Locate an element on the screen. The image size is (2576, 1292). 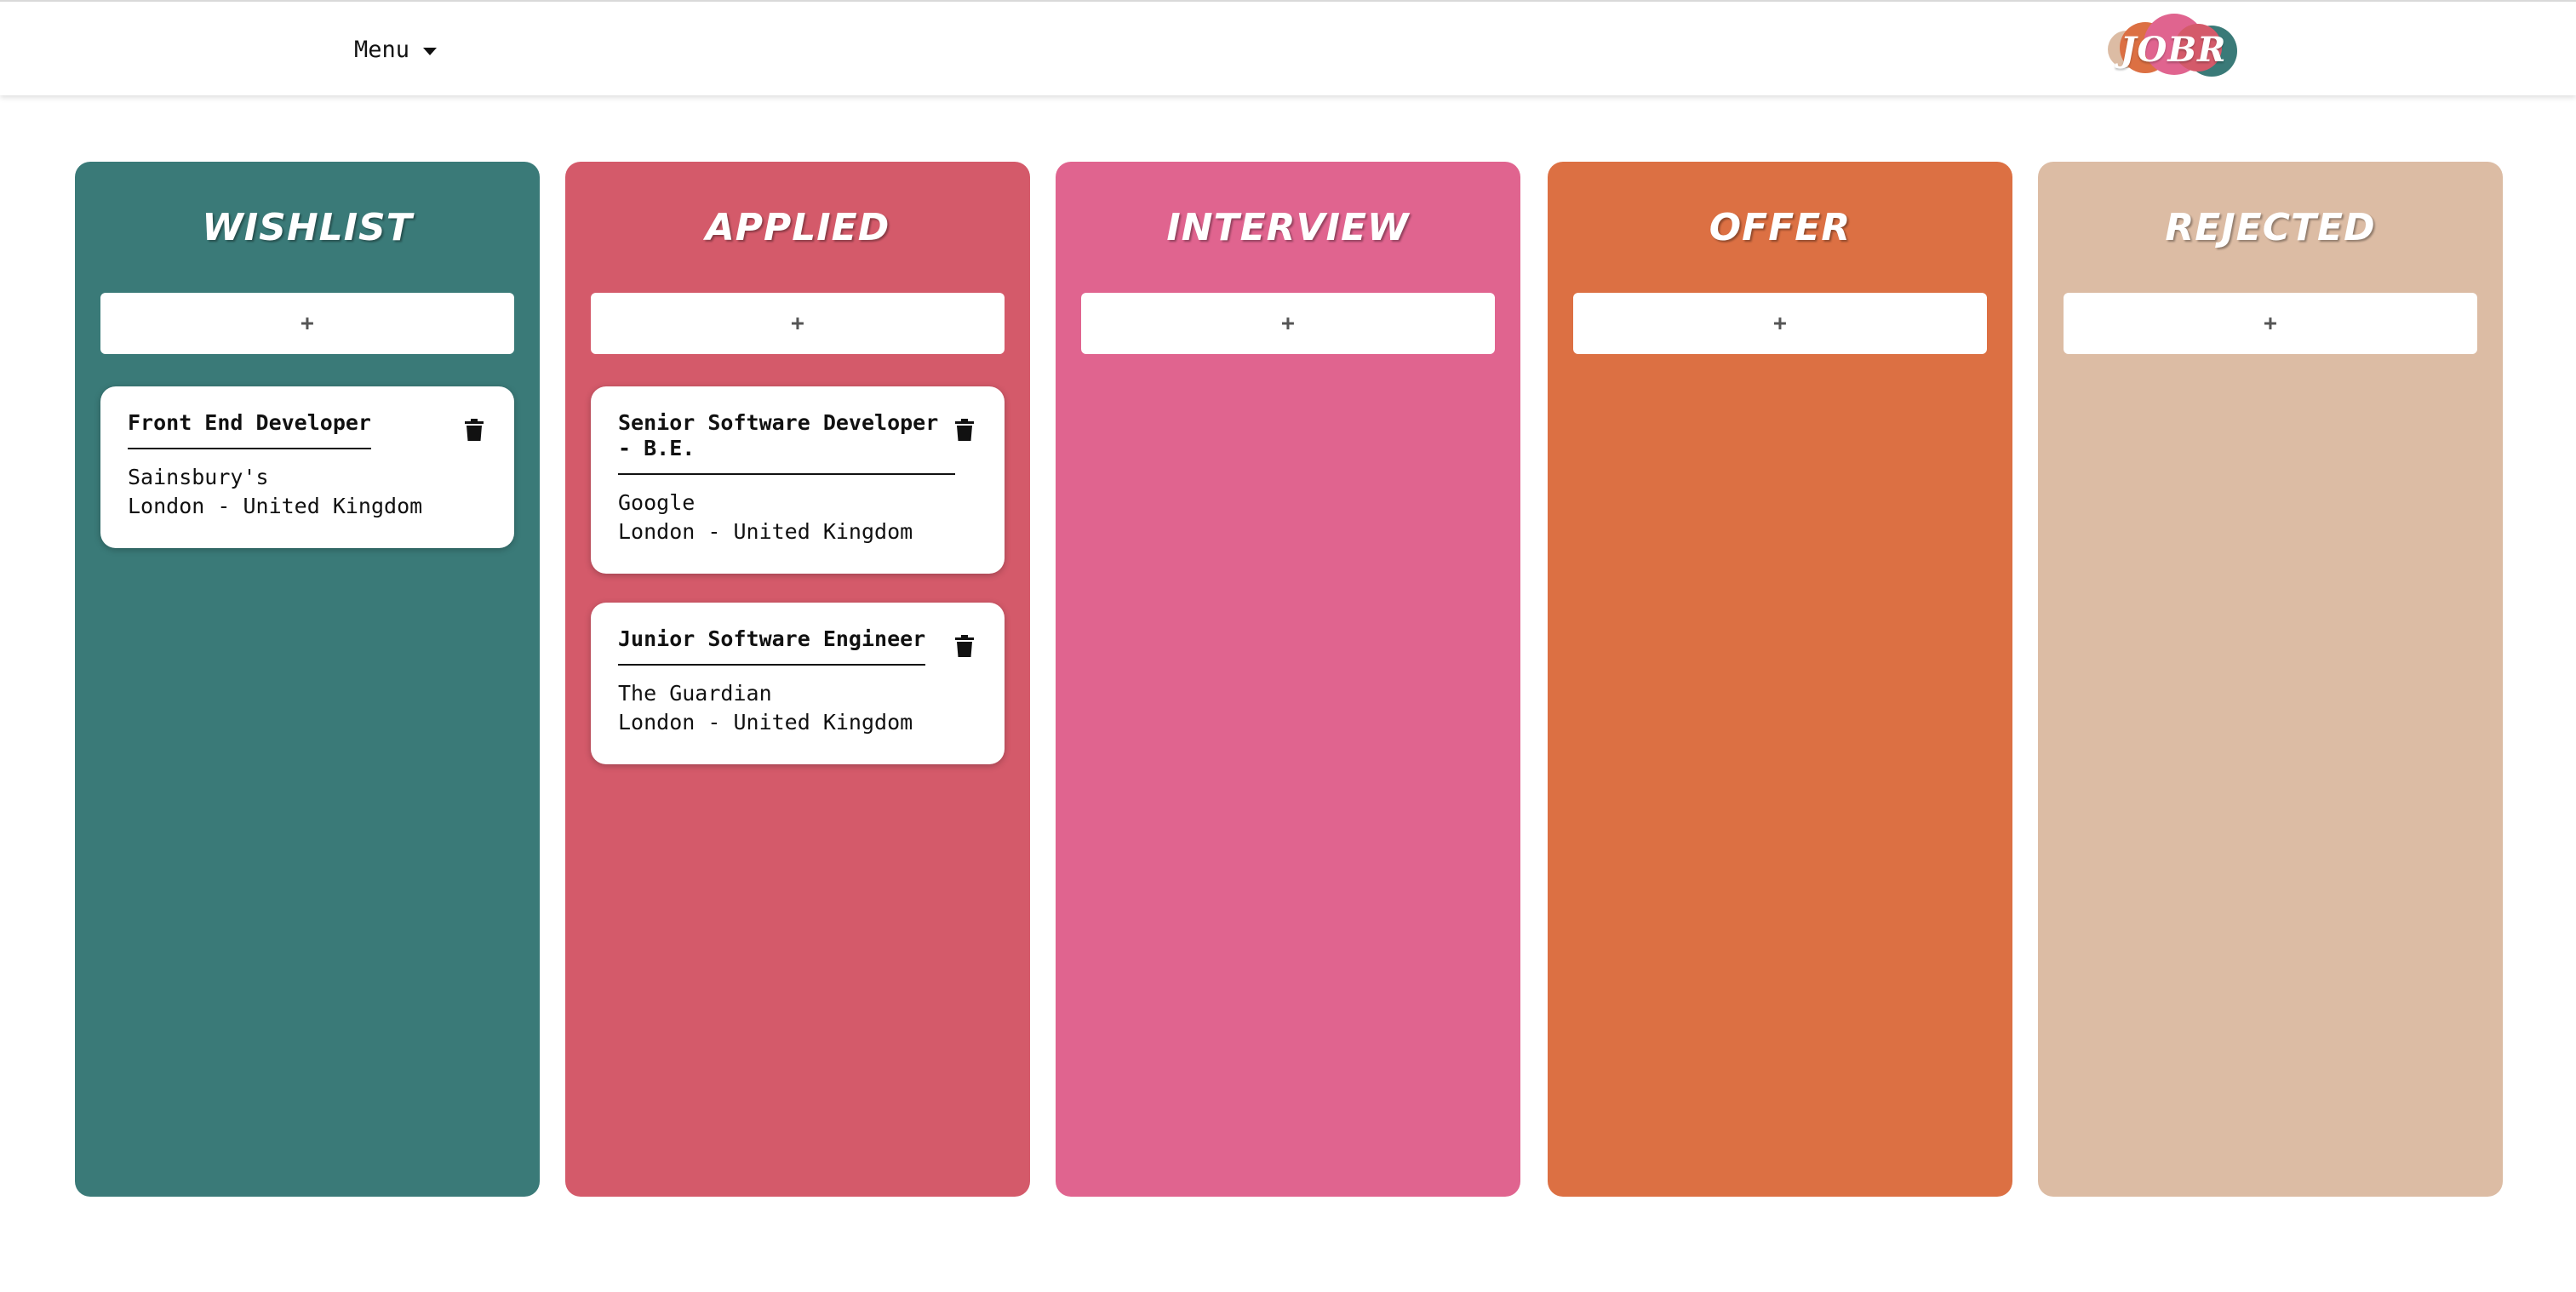
jobr-logo: JOBR is located at coordinates (2173, 50).